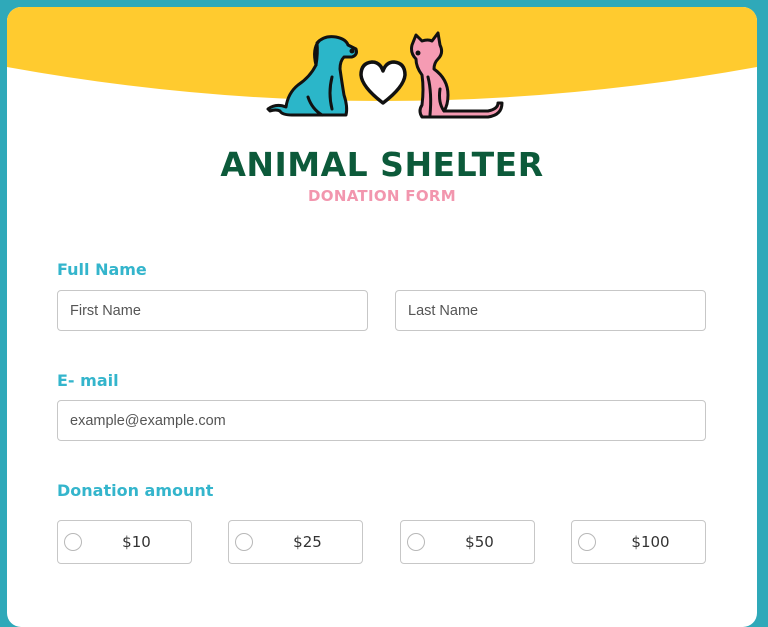 This screenshot has height=627, width=768. I want to click on donation-option-10: $10, so click(124, 542).